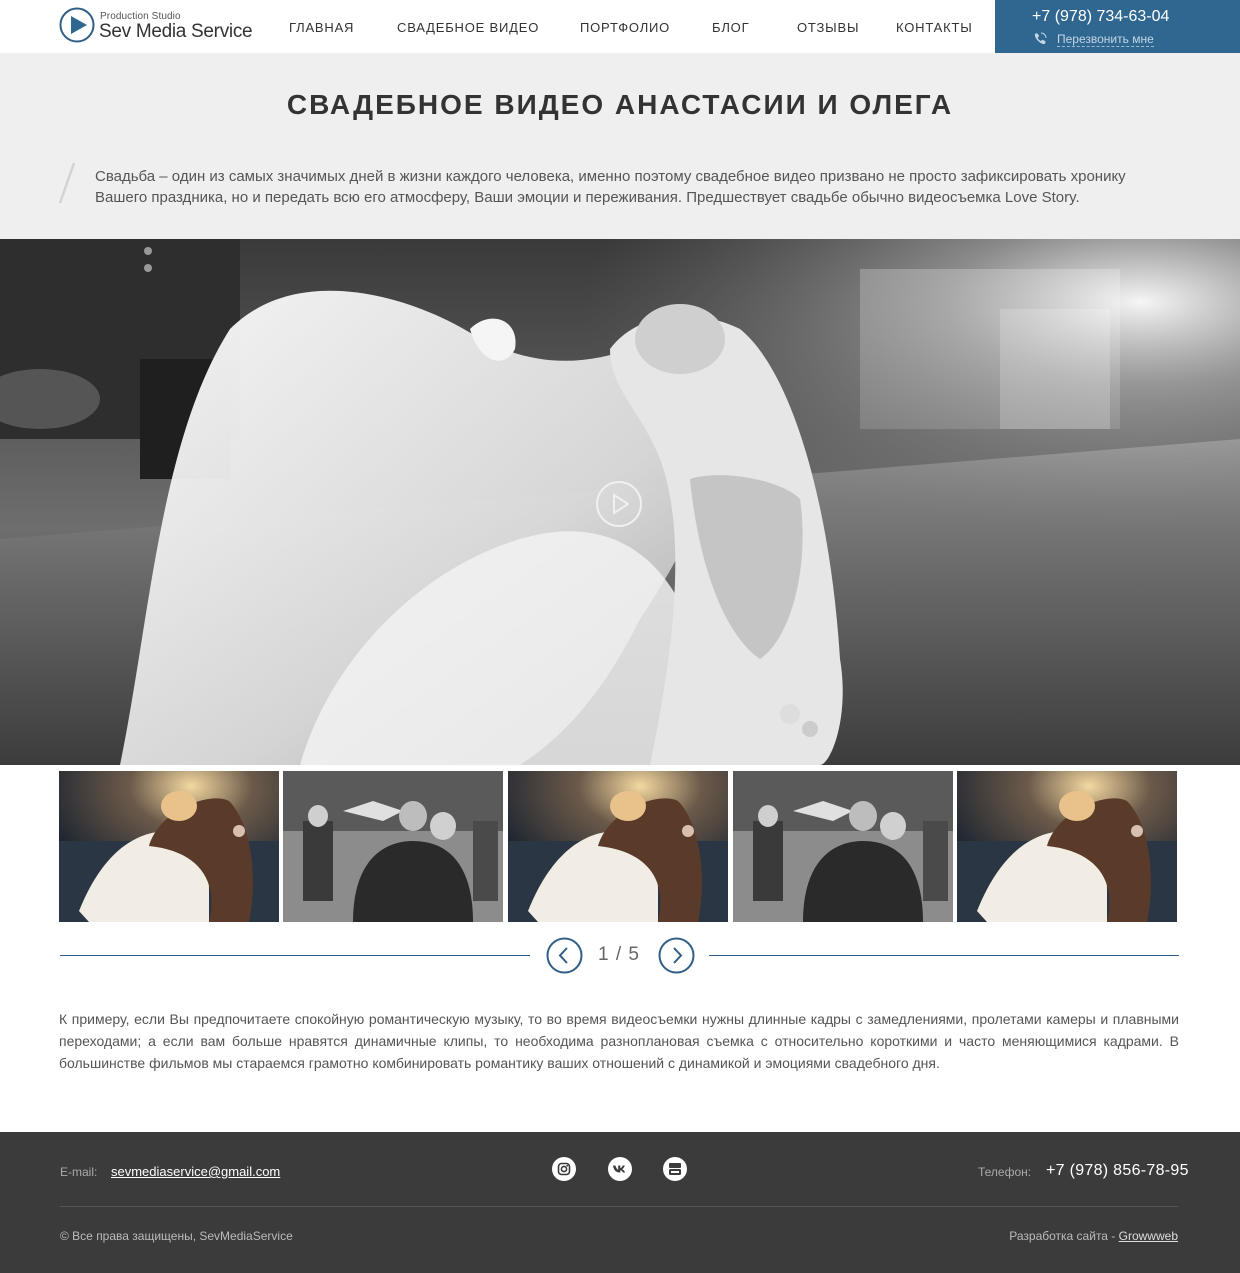  Describe the element at coordinates (295, 955) in the screenshot. I see `pager-line-left` at that location.